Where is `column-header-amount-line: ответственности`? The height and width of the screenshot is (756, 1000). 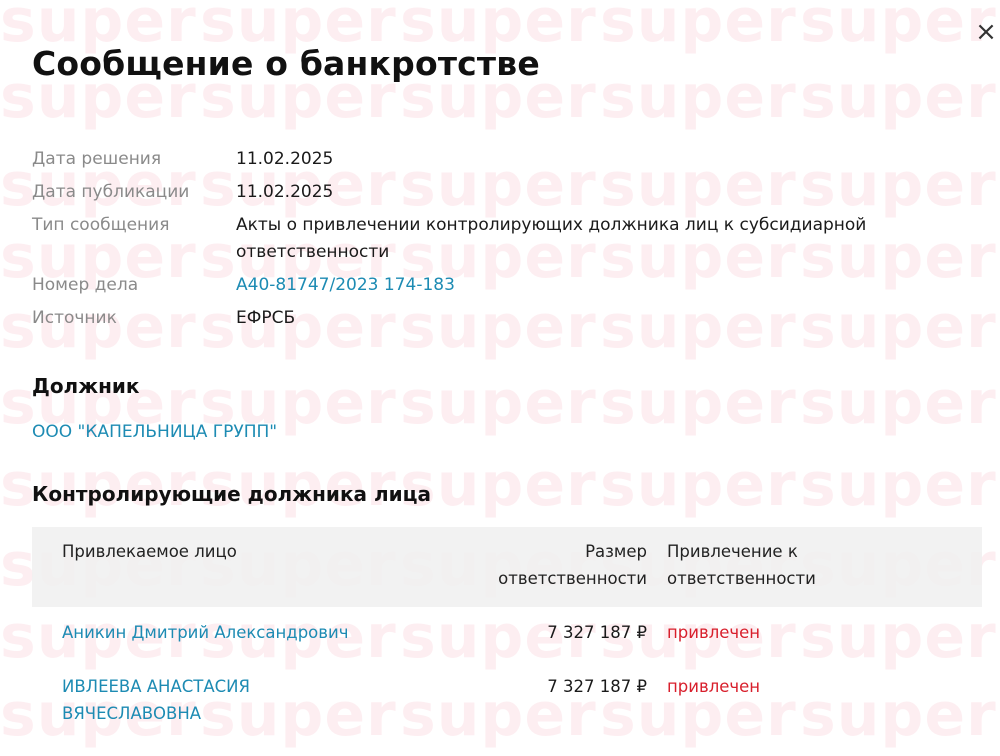
column-header-amount-line: ответственности is located at coordinates (572, 578).